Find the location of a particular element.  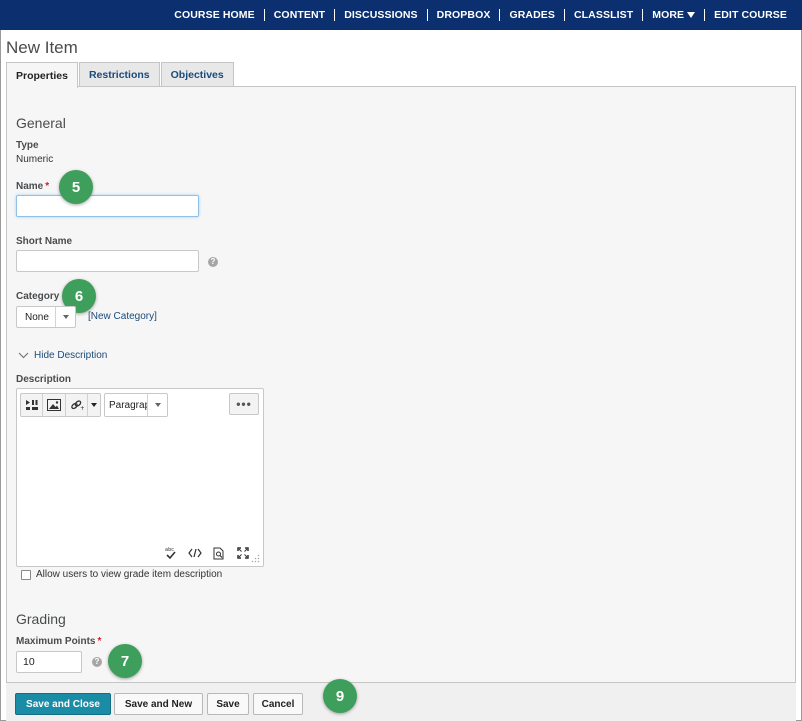

grading-heading: Grading is located at coordinates (41, 619).